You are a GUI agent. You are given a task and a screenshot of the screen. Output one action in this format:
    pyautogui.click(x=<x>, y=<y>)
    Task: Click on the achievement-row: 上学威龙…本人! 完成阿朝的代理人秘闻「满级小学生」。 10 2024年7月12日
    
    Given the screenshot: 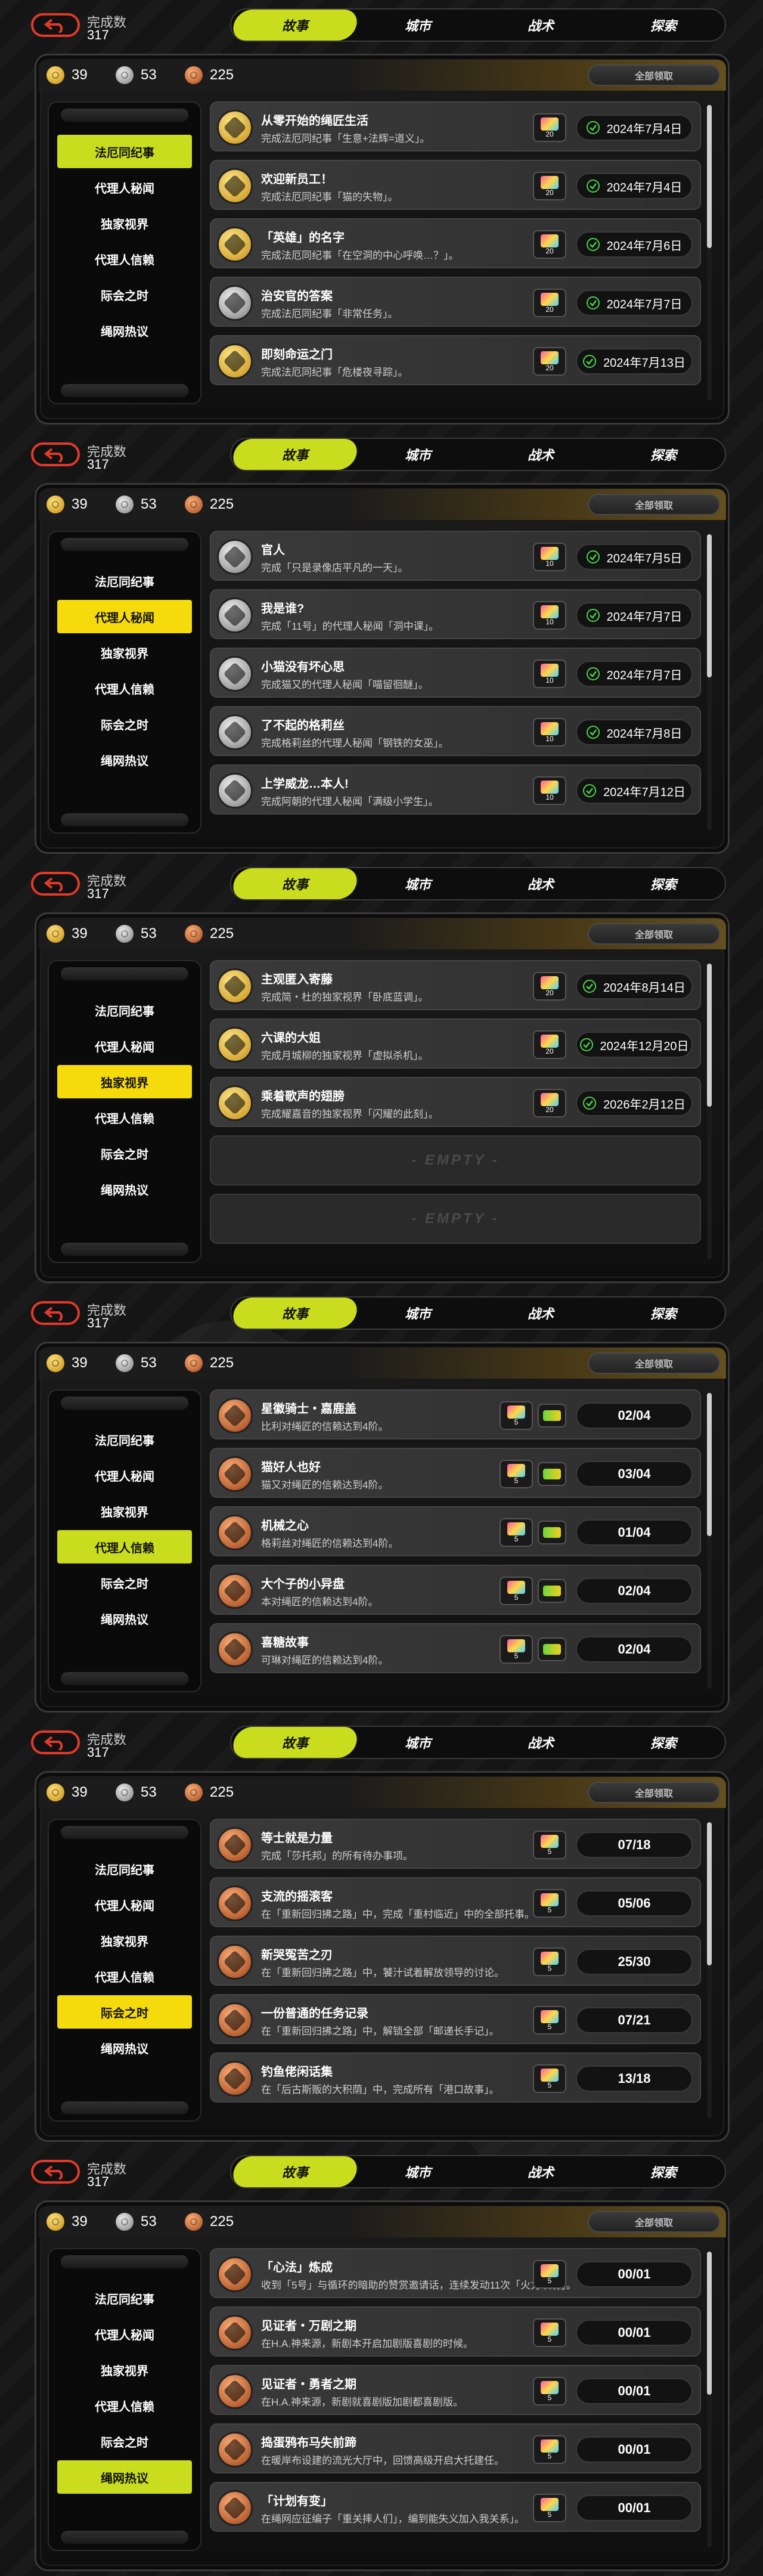 What is the action you would take?
    pyautogui.click(x=455, y=789)
    